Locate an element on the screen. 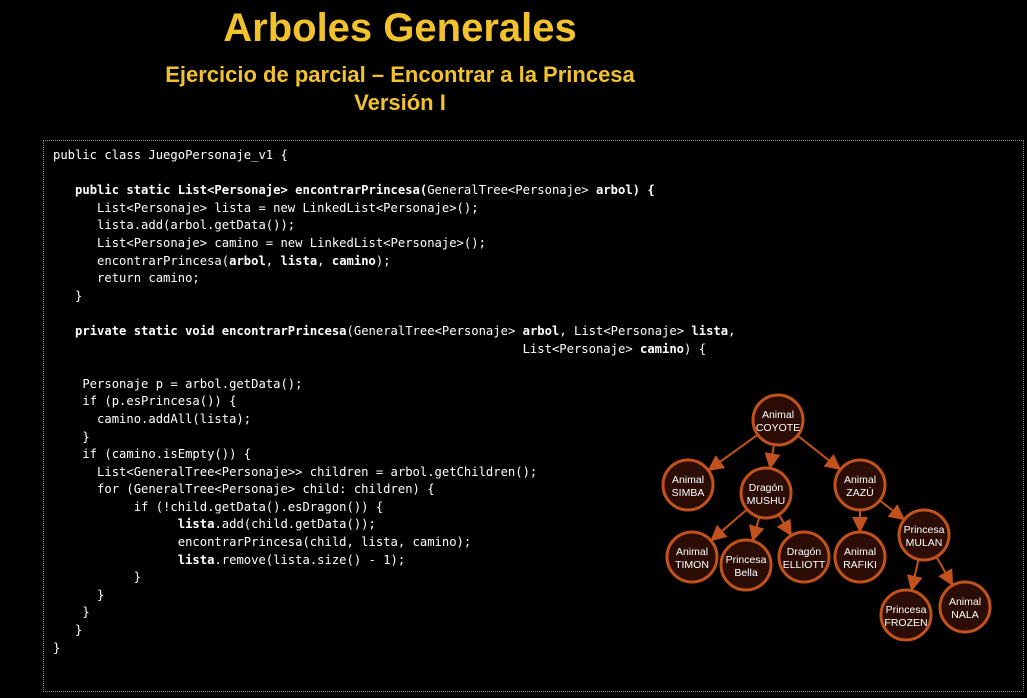 The height and width of the screenshot is (698, 1027). tree-node-elliott: DragónELLIOTT is located at coordinates (804, 557).